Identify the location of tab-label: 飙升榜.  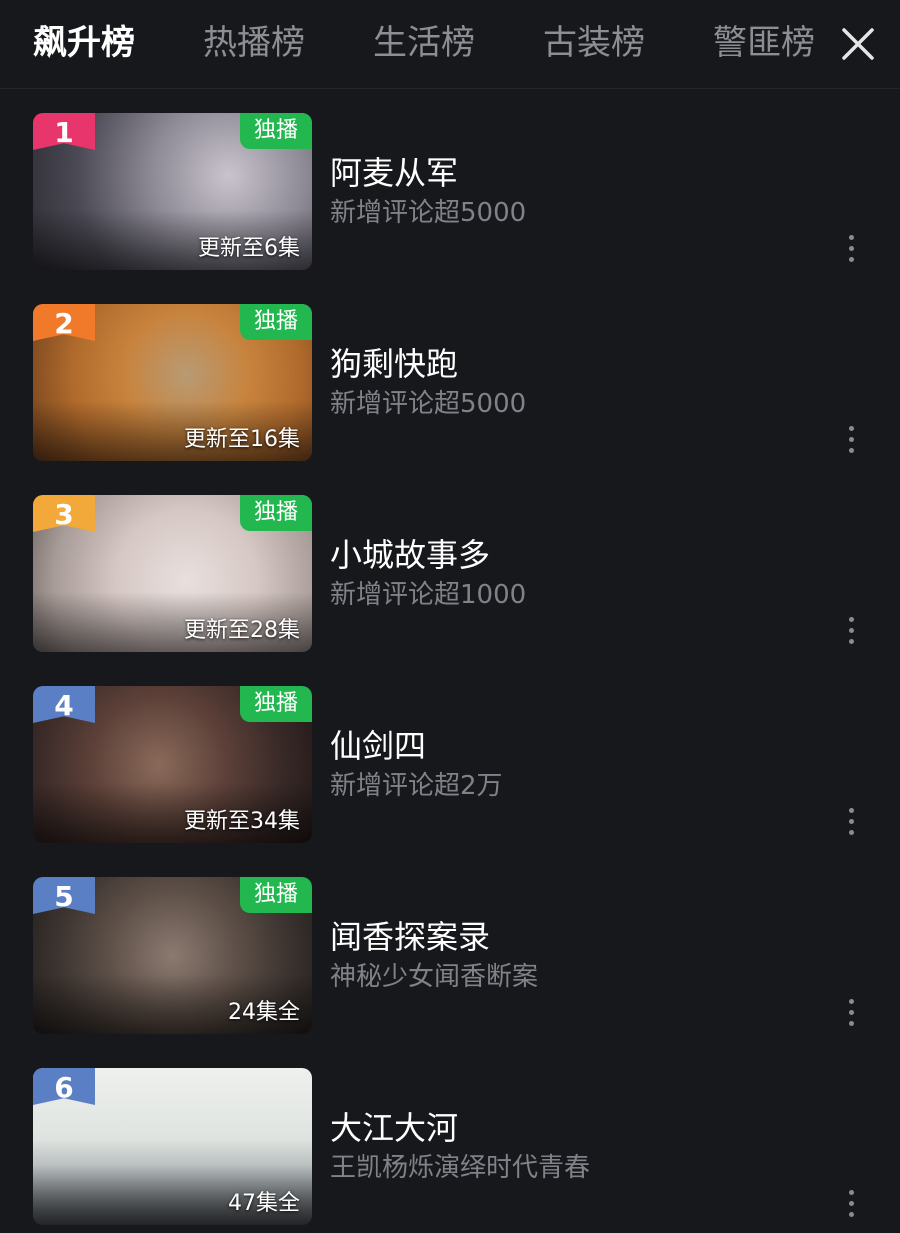
(84, 43).